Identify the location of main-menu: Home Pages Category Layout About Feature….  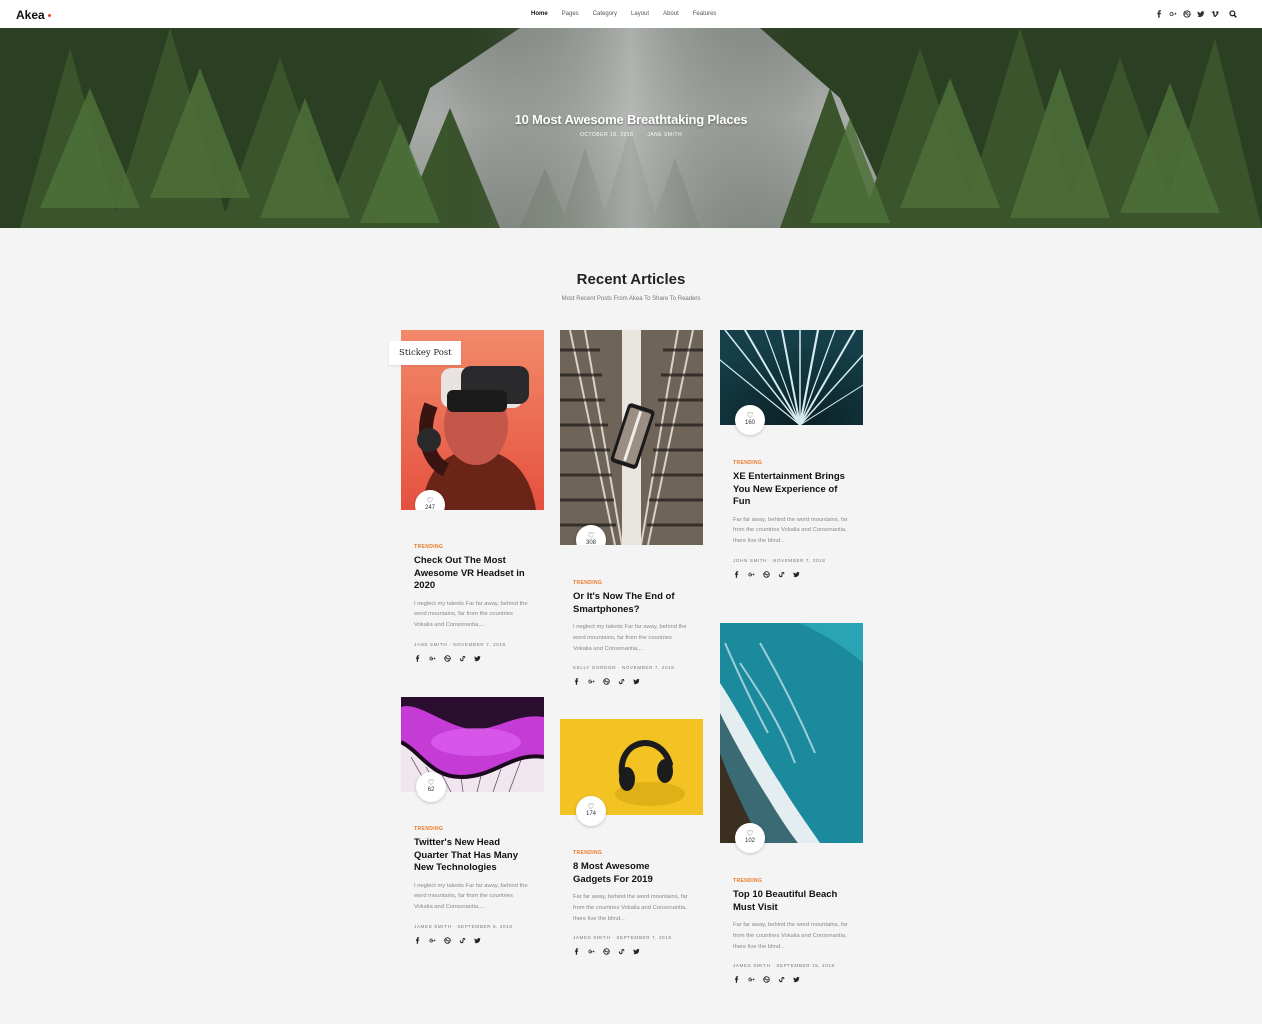
(623, 14).